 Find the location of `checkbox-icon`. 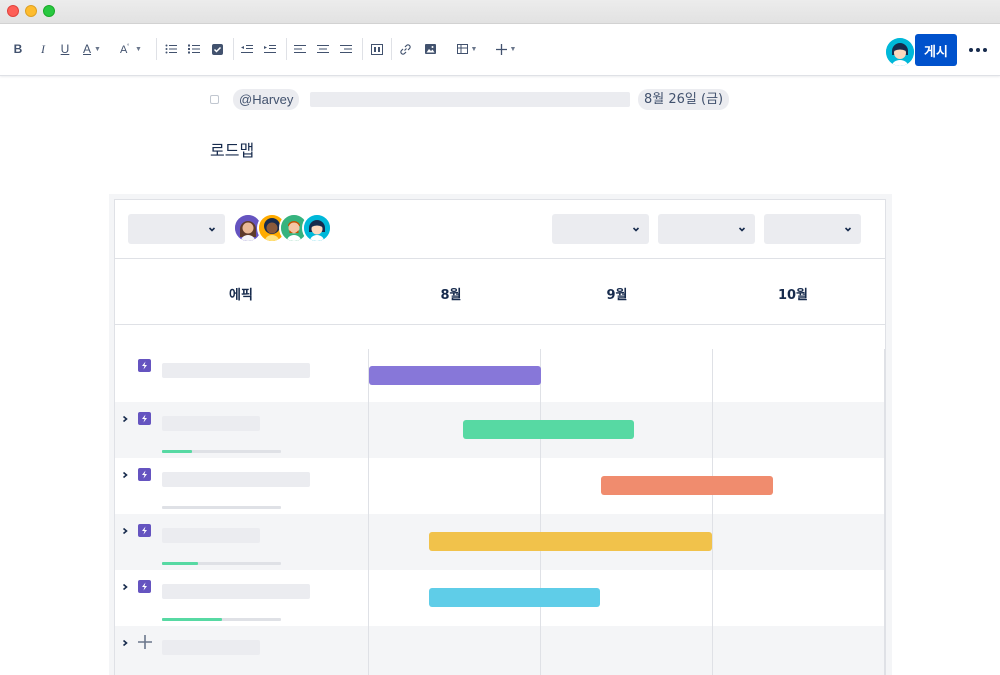

checkbox-icon is located at coordinates (217, 49).